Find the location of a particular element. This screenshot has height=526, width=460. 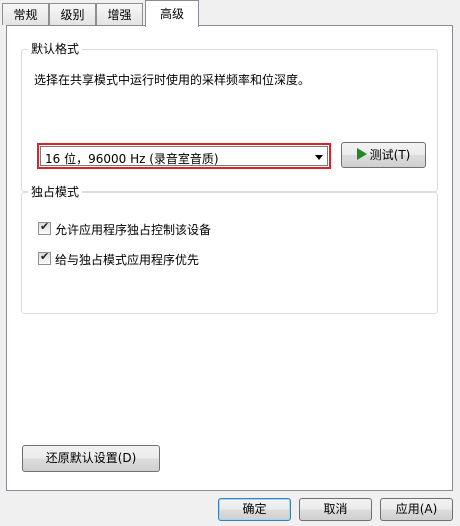

tab-general: 常规 is located at coordinates (25, 14).